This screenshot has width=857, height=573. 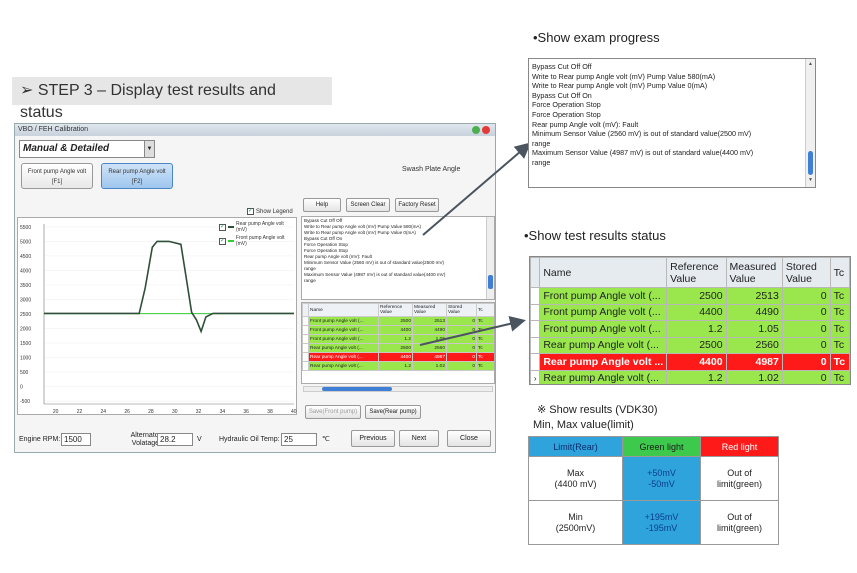 I want to click on column-header: Reference Value, so click(x=696, y=272).